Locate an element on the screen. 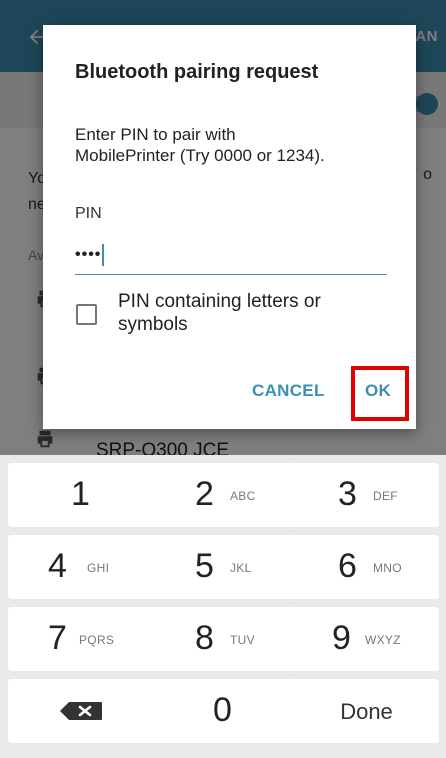  key-1: 1 is located at coordinates (80, 495).